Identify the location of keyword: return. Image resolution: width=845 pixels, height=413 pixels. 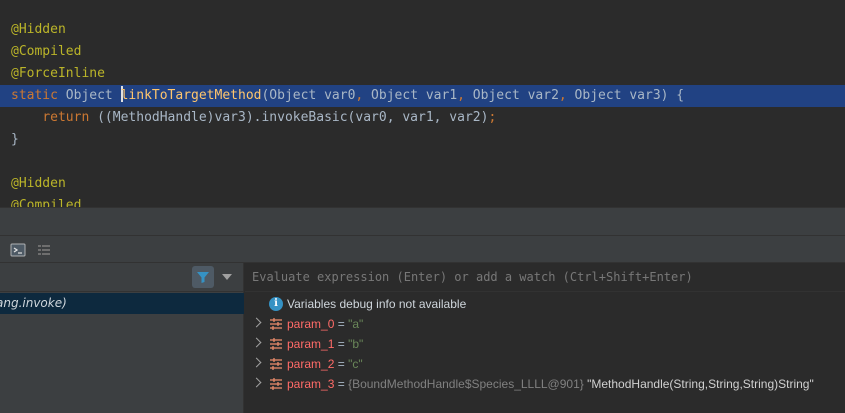
(66, 117).